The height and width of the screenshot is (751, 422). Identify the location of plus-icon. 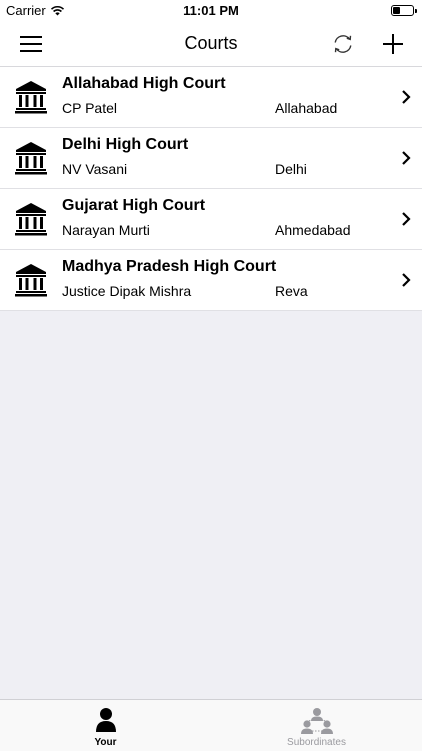
(393, 44).